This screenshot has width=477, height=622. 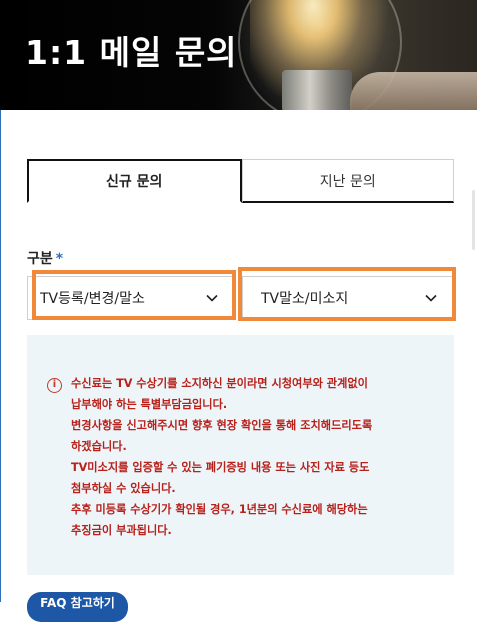 What do you see at coordinates (121, 530) in the screenshot?
I see `notice-line: 추징금이 부과됩니다.` at bounding box center [121, 530].